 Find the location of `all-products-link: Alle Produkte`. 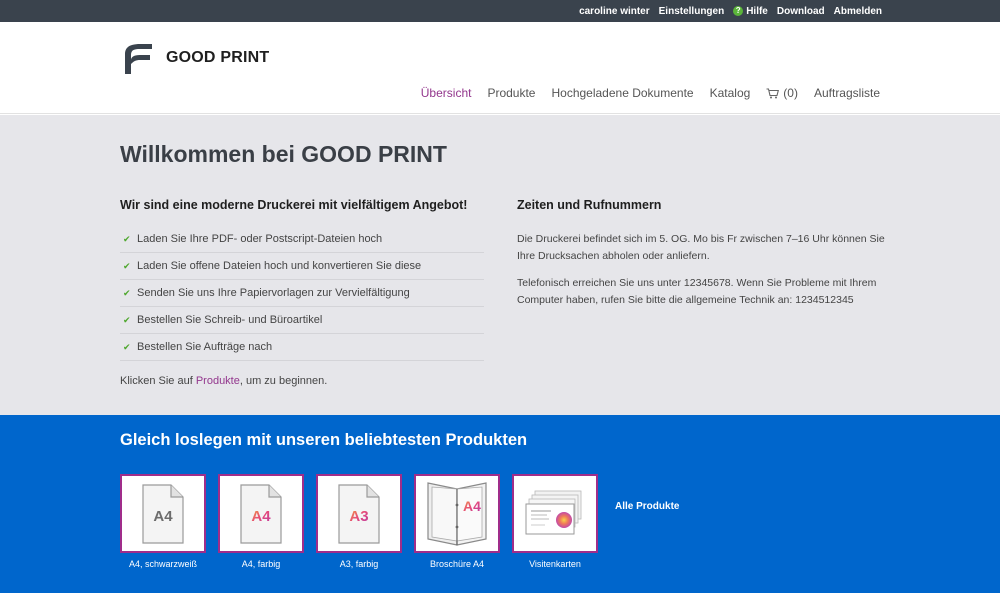

all-products-link: Alle Produkte is located at coordinates (647, 506).